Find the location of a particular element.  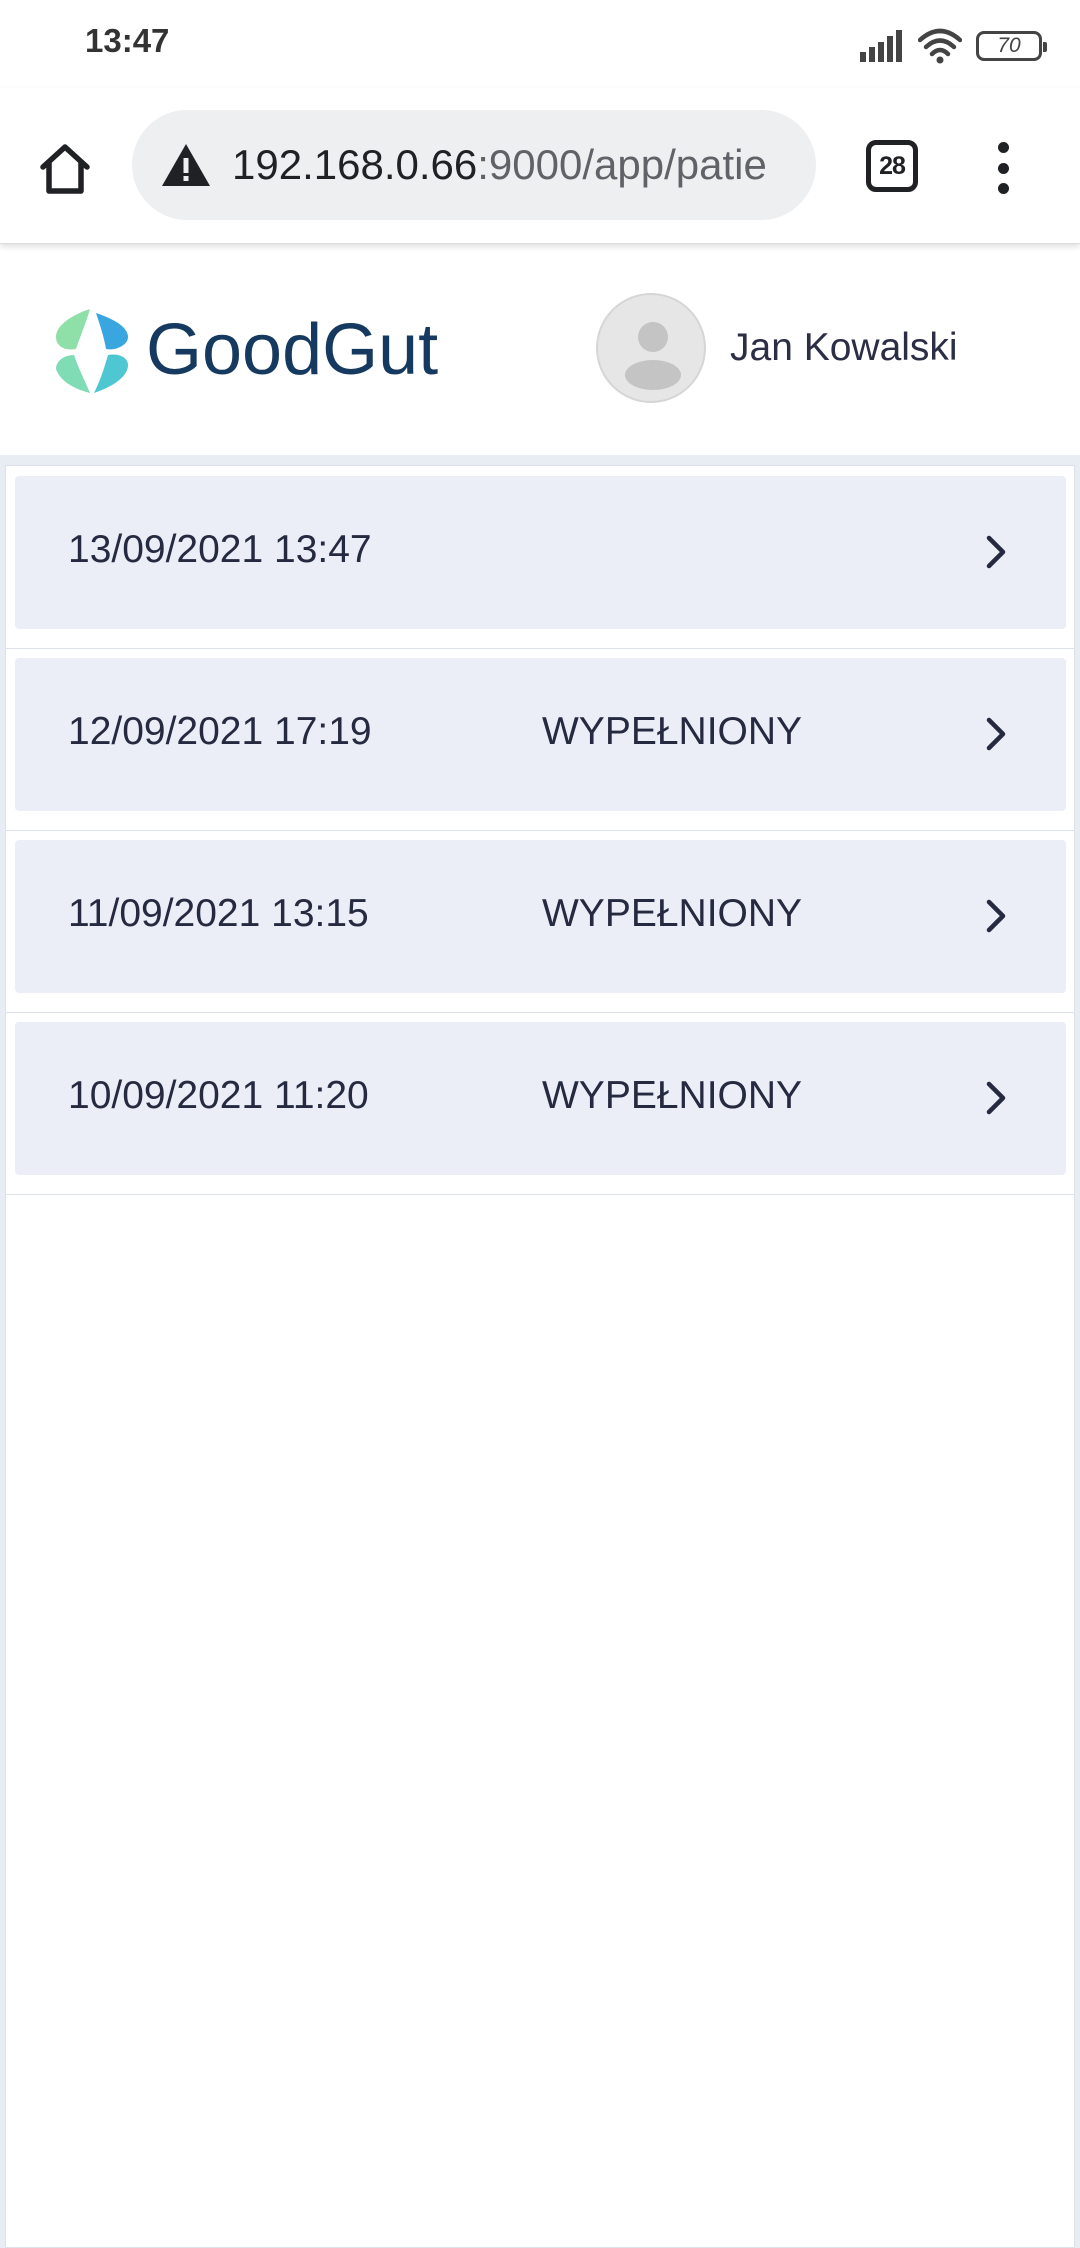

brand-name: GoodGut is located at coordinates (292, 350).